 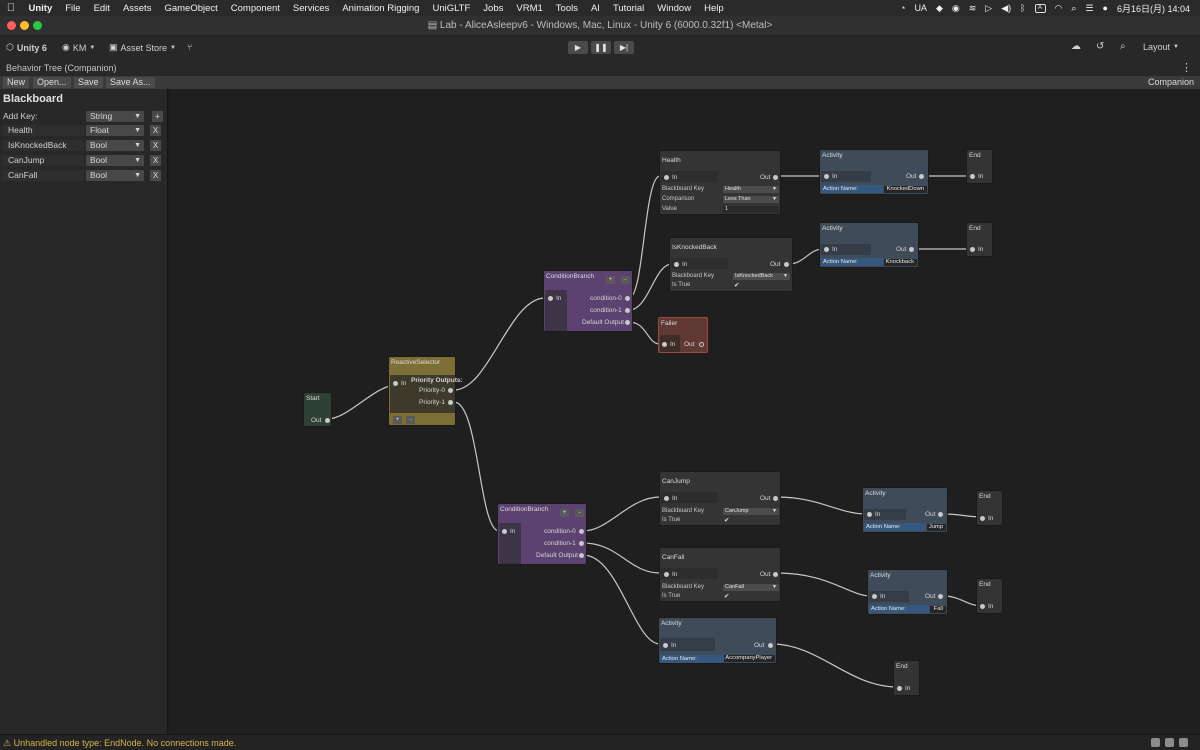 I want to click on start-node: Start Out, so click(x=317, y=409).